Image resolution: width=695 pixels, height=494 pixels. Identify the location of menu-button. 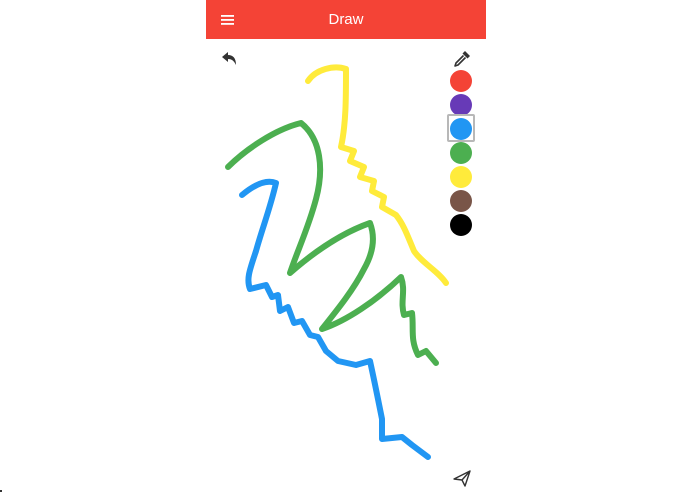
(228, 20).